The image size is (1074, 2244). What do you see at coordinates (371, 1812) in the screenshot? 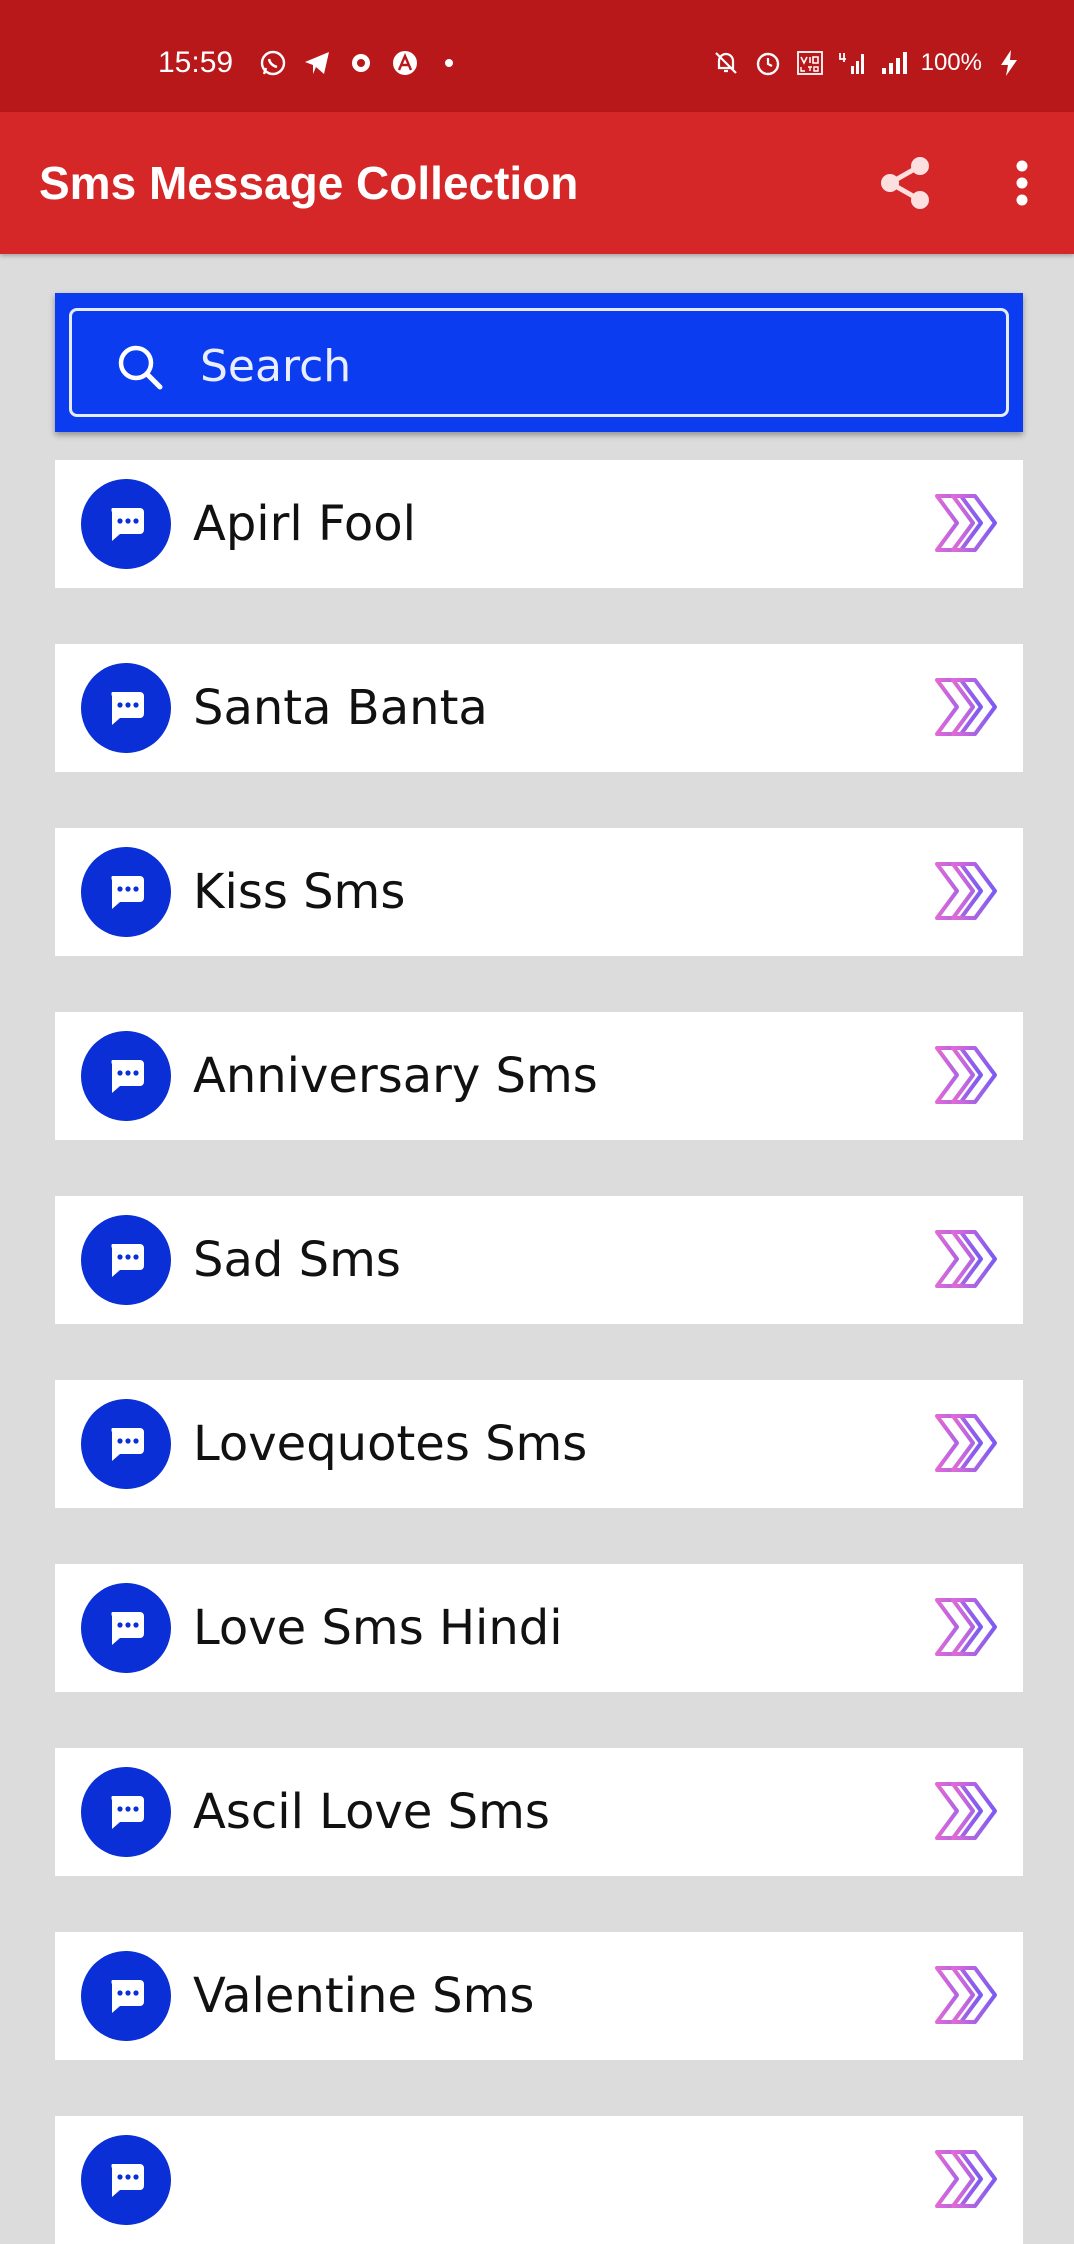
I see `list-item-label: Ascil Love Sms` at bounding box center [371, 1812].